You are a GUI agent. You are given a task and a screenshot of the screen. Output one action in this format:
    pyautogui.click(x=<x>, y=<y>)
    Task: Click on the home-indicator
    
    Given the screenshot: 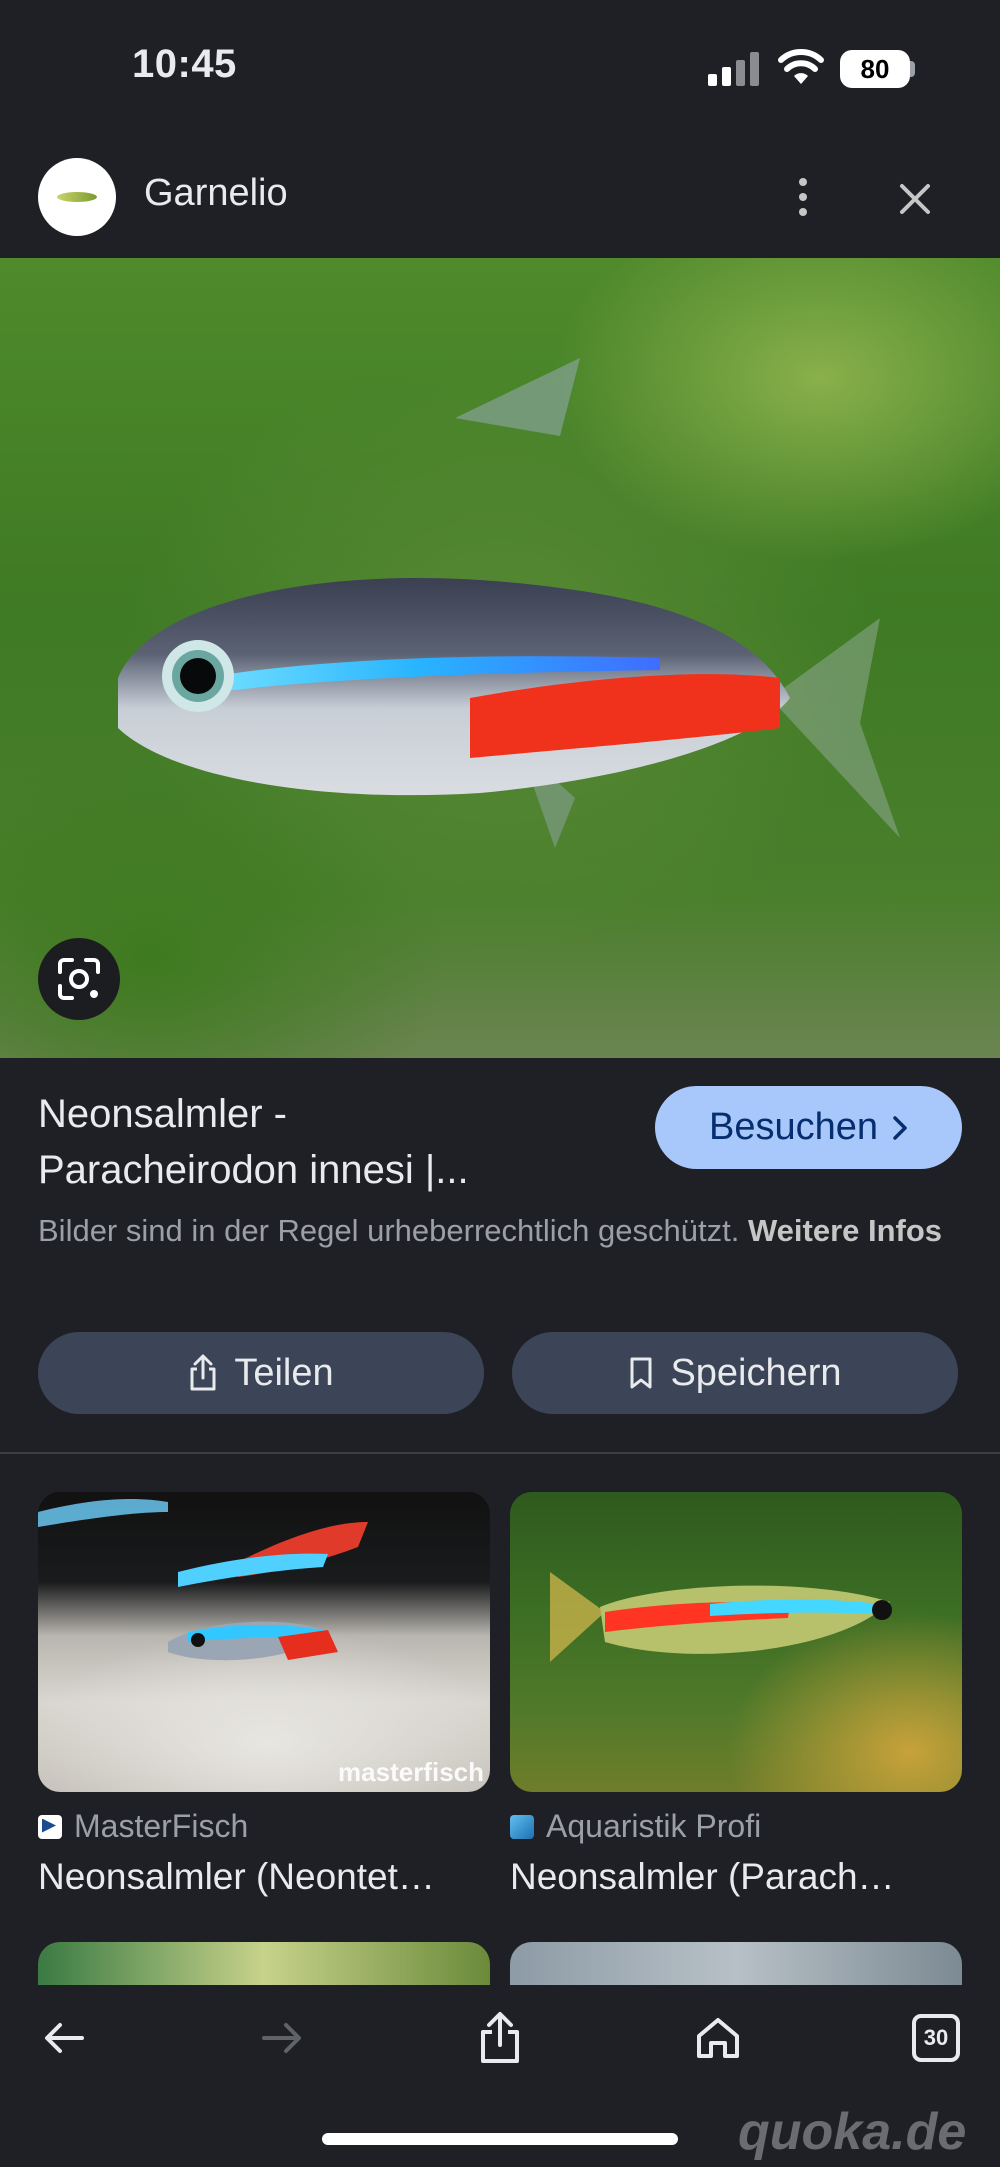 What is the action you would take?
    pyautogui.click(x=500, y=2139)
    